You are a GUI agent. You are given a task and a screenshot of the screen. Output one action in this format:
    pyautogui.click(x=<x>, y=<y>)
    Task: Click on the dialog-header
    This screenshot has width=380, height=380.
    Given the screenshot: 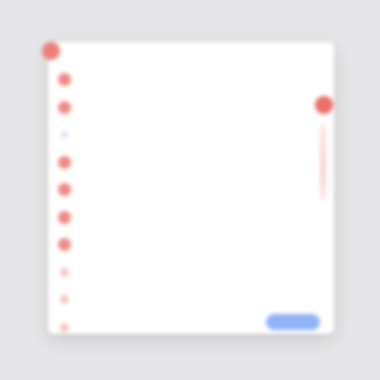 What is the action you would take?
    pyautogui.click(x=191, y=54)
    